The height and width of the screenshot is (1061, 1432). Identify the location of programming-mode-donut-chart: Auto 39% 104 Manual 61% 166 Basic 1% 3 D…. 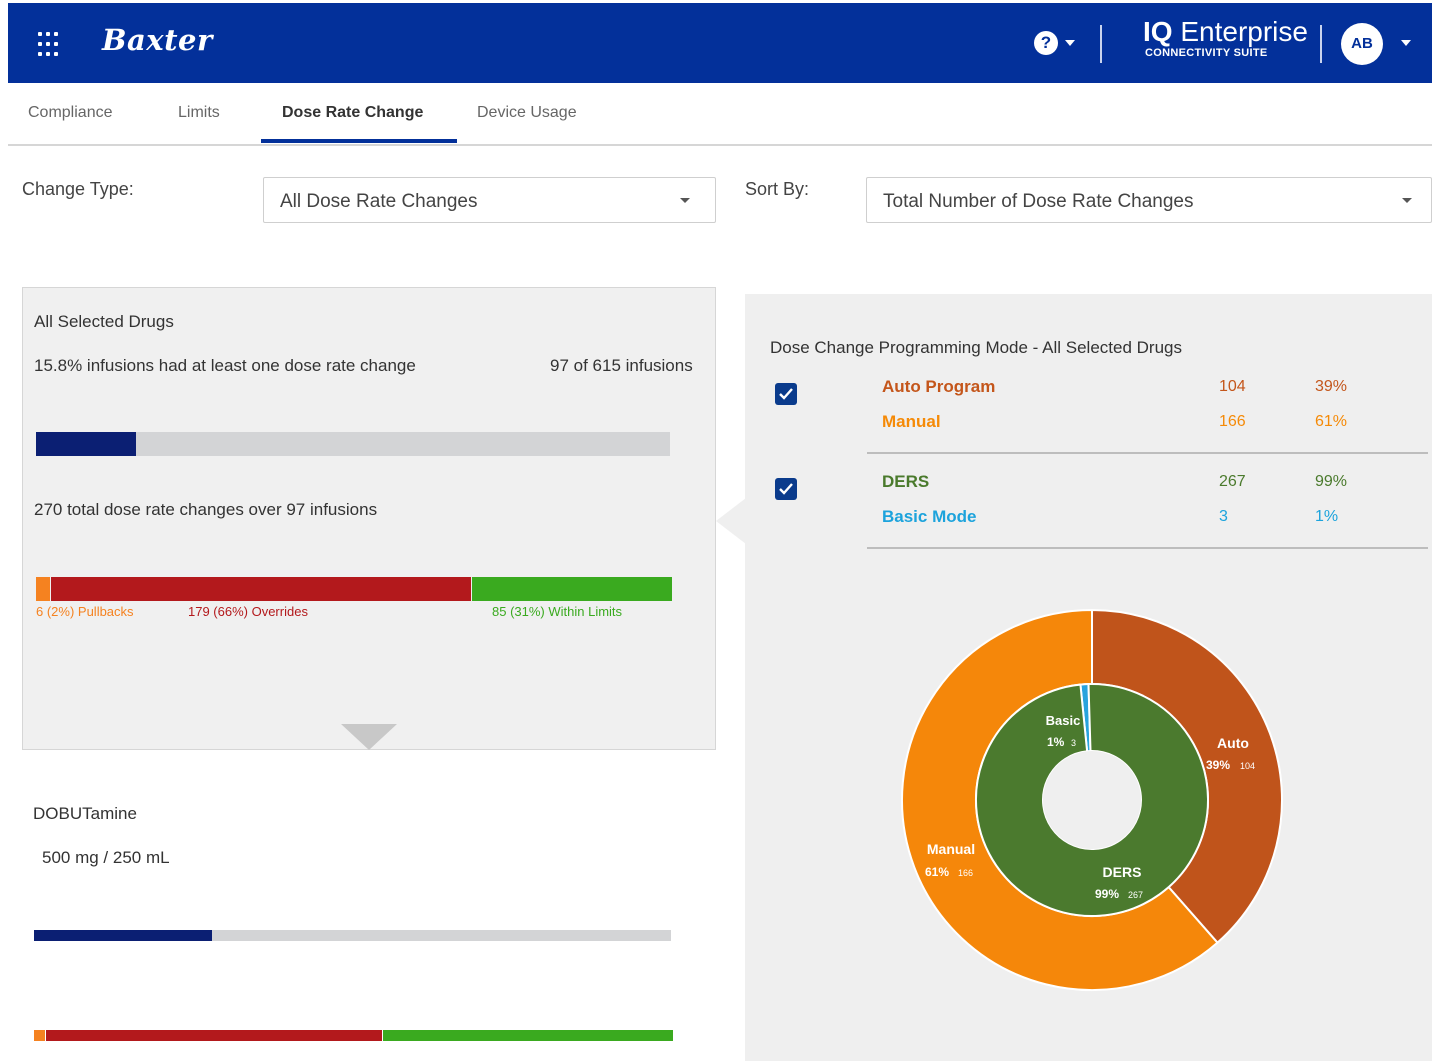
(1092, 799).